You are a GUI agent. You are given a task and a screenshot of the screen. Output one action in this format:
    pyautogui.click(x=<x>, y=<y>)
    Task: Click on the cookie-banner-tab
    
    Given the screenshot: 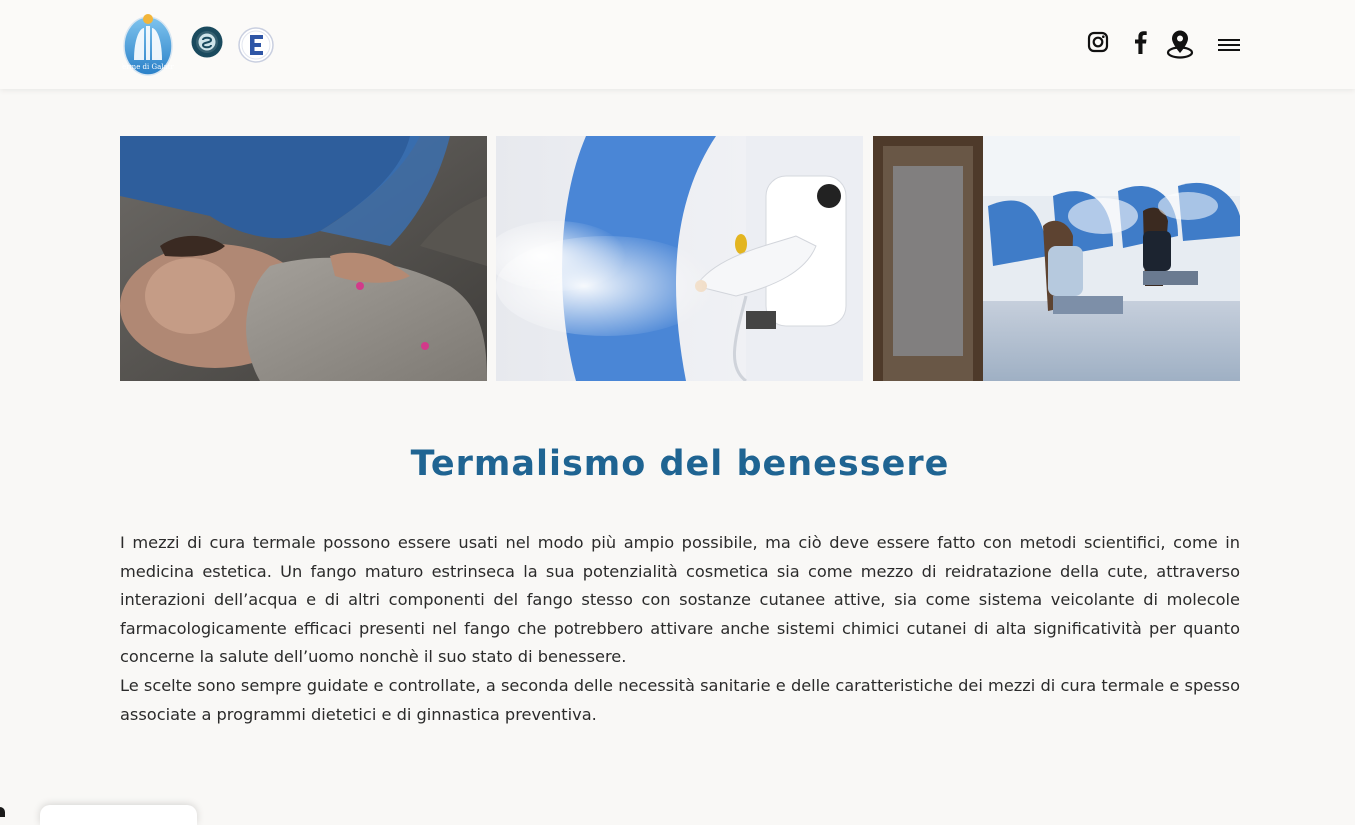 What is the action you would take?
    pyautogui.click(x=118, y=815)
    